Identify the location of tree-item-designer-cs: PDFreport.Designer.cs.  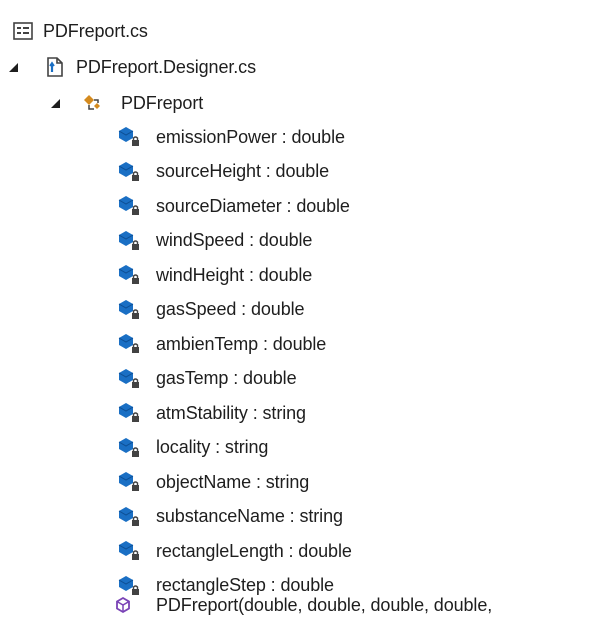
(296, 67).